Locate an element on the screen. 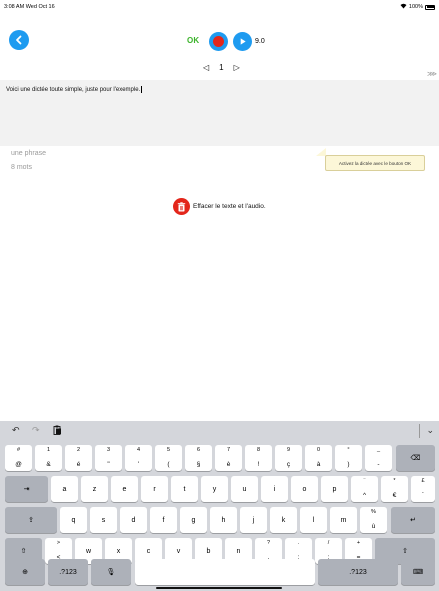  key-label: o is located at coordinates (304, 489).